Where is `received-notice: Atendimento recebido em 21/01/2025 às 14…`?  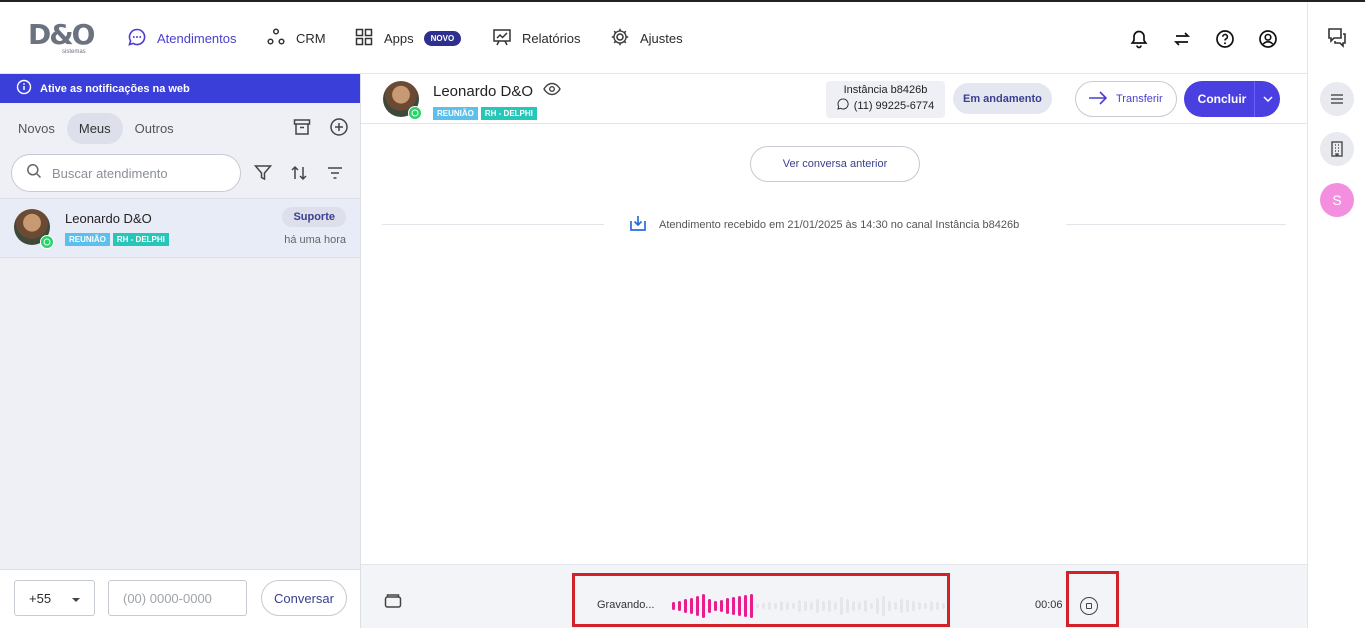 received-notice: Atendimento recebido em 21/01/2025 às 14… is located at coordinates (824, 224).